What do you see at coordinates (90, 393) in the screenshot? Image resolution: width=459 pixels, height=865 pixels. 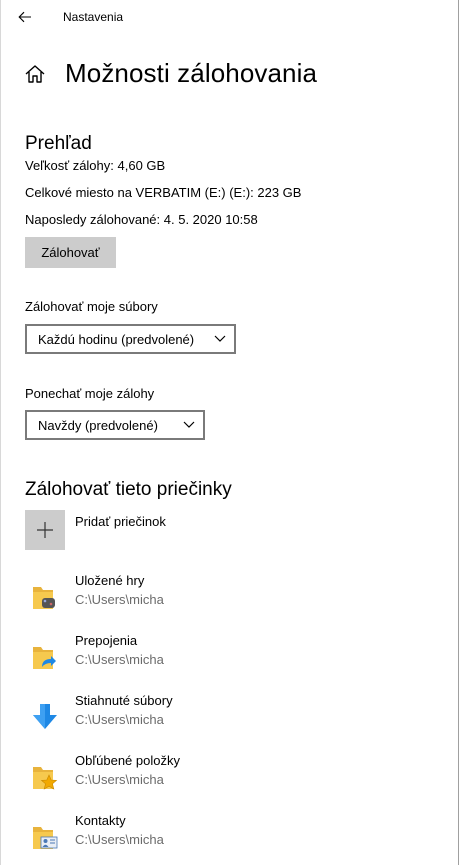 I see `keep-backups-label: Ponechať moje zálohy` at bounding box center [90, 393].